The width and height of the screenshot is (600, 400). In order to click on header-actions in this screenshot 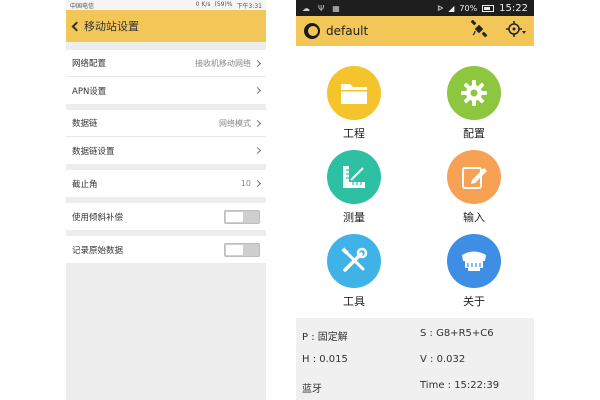, I will do `click(498, 30)`.